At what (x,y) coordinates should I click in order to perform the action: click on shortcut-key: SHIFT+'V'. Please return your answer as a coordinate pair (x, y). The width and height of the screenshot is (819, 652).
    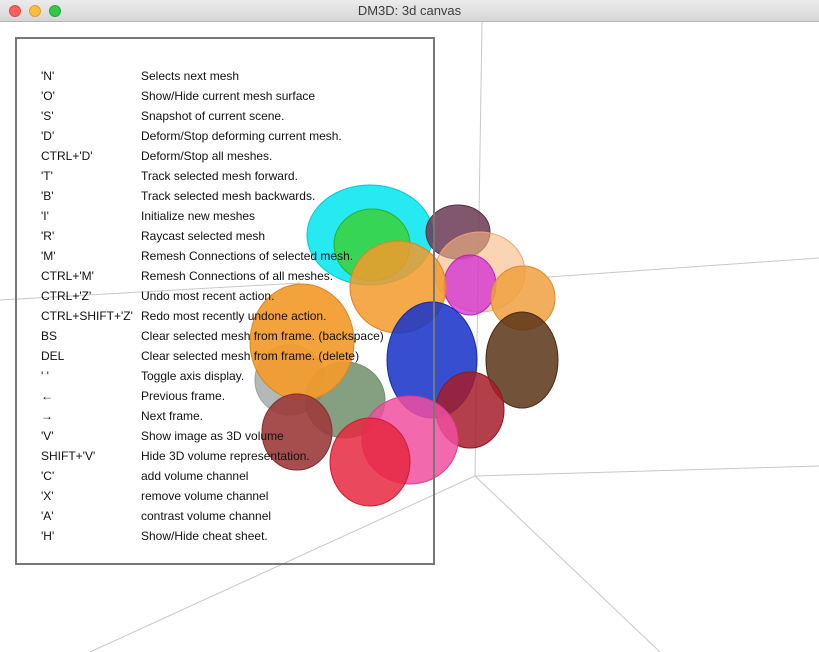
    Looking at the image, I should click on (68, 456).